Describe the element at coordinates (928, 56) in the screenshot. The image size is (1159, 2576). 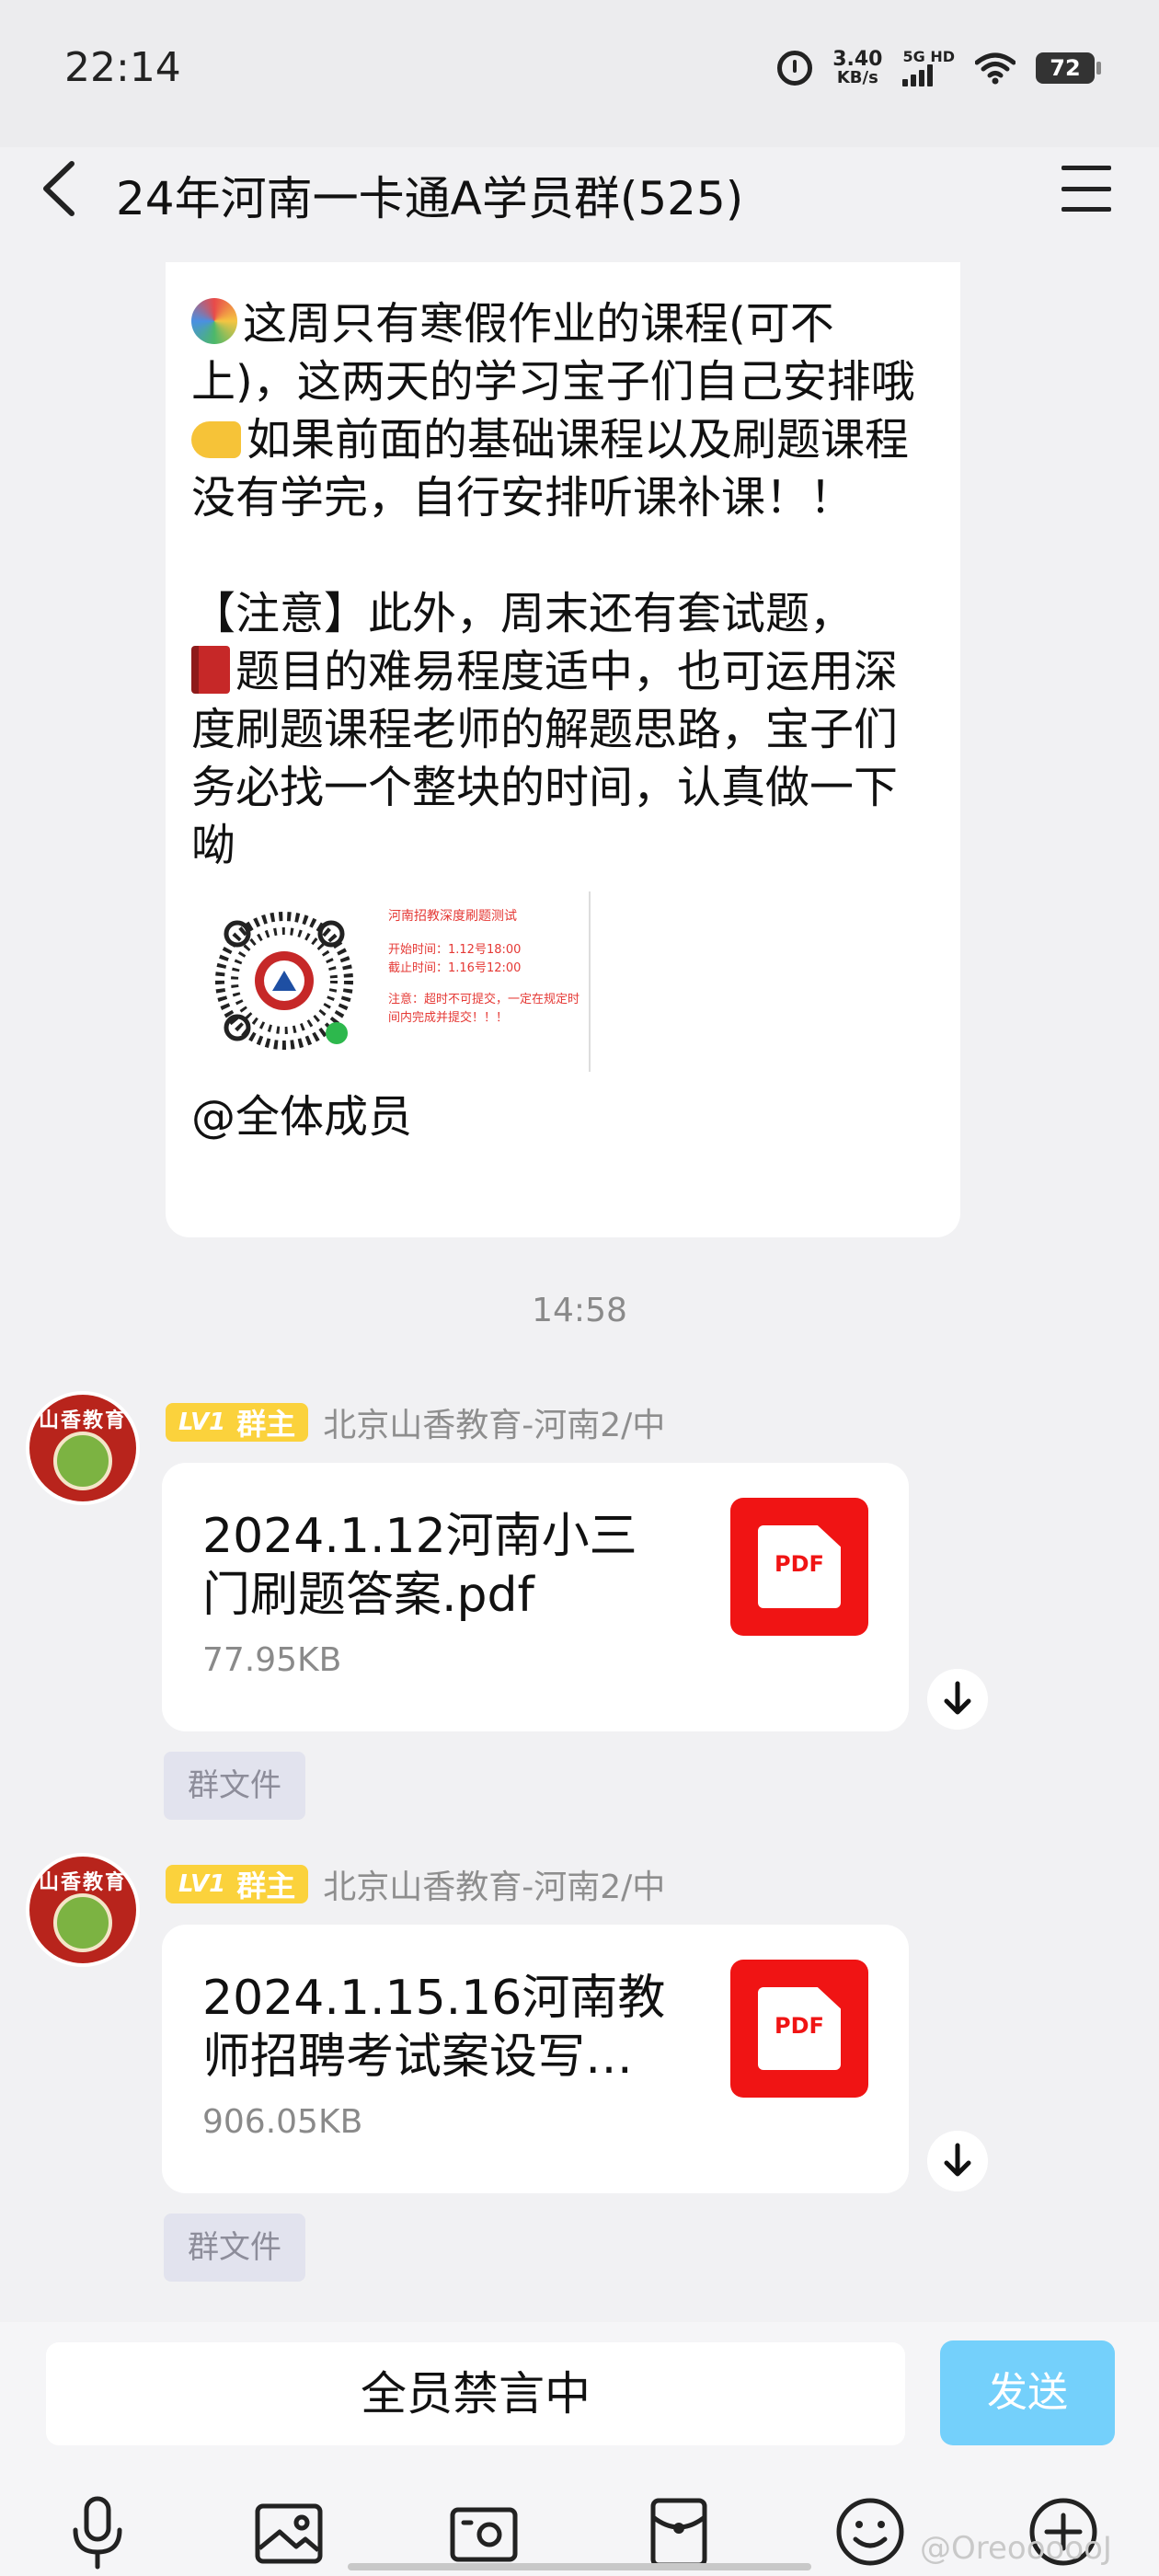
I see `network-label: 5G HD` at that location.